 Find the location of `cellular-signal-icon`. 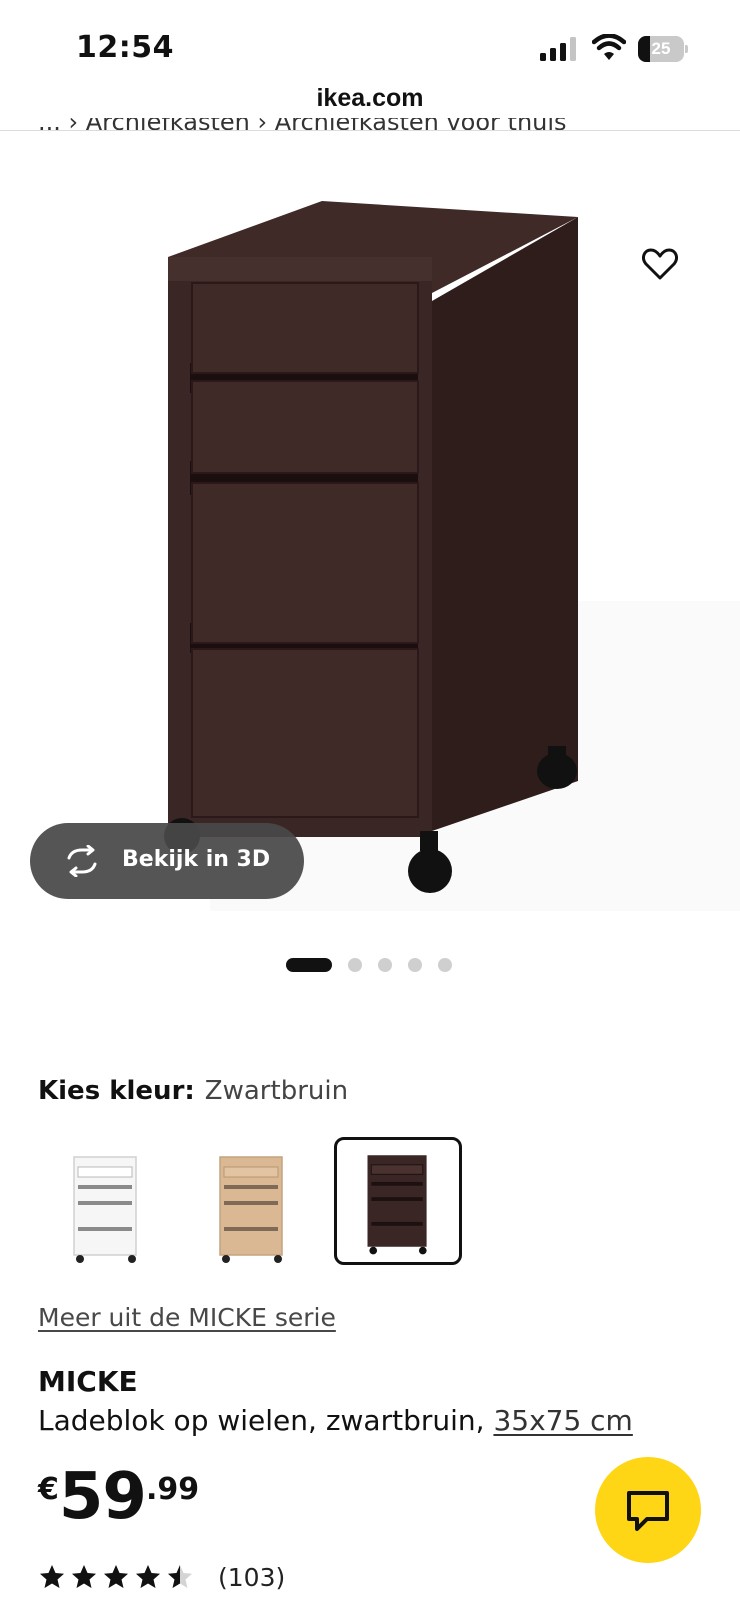

cellular-signal-icon is located at coordinates (558, 49).